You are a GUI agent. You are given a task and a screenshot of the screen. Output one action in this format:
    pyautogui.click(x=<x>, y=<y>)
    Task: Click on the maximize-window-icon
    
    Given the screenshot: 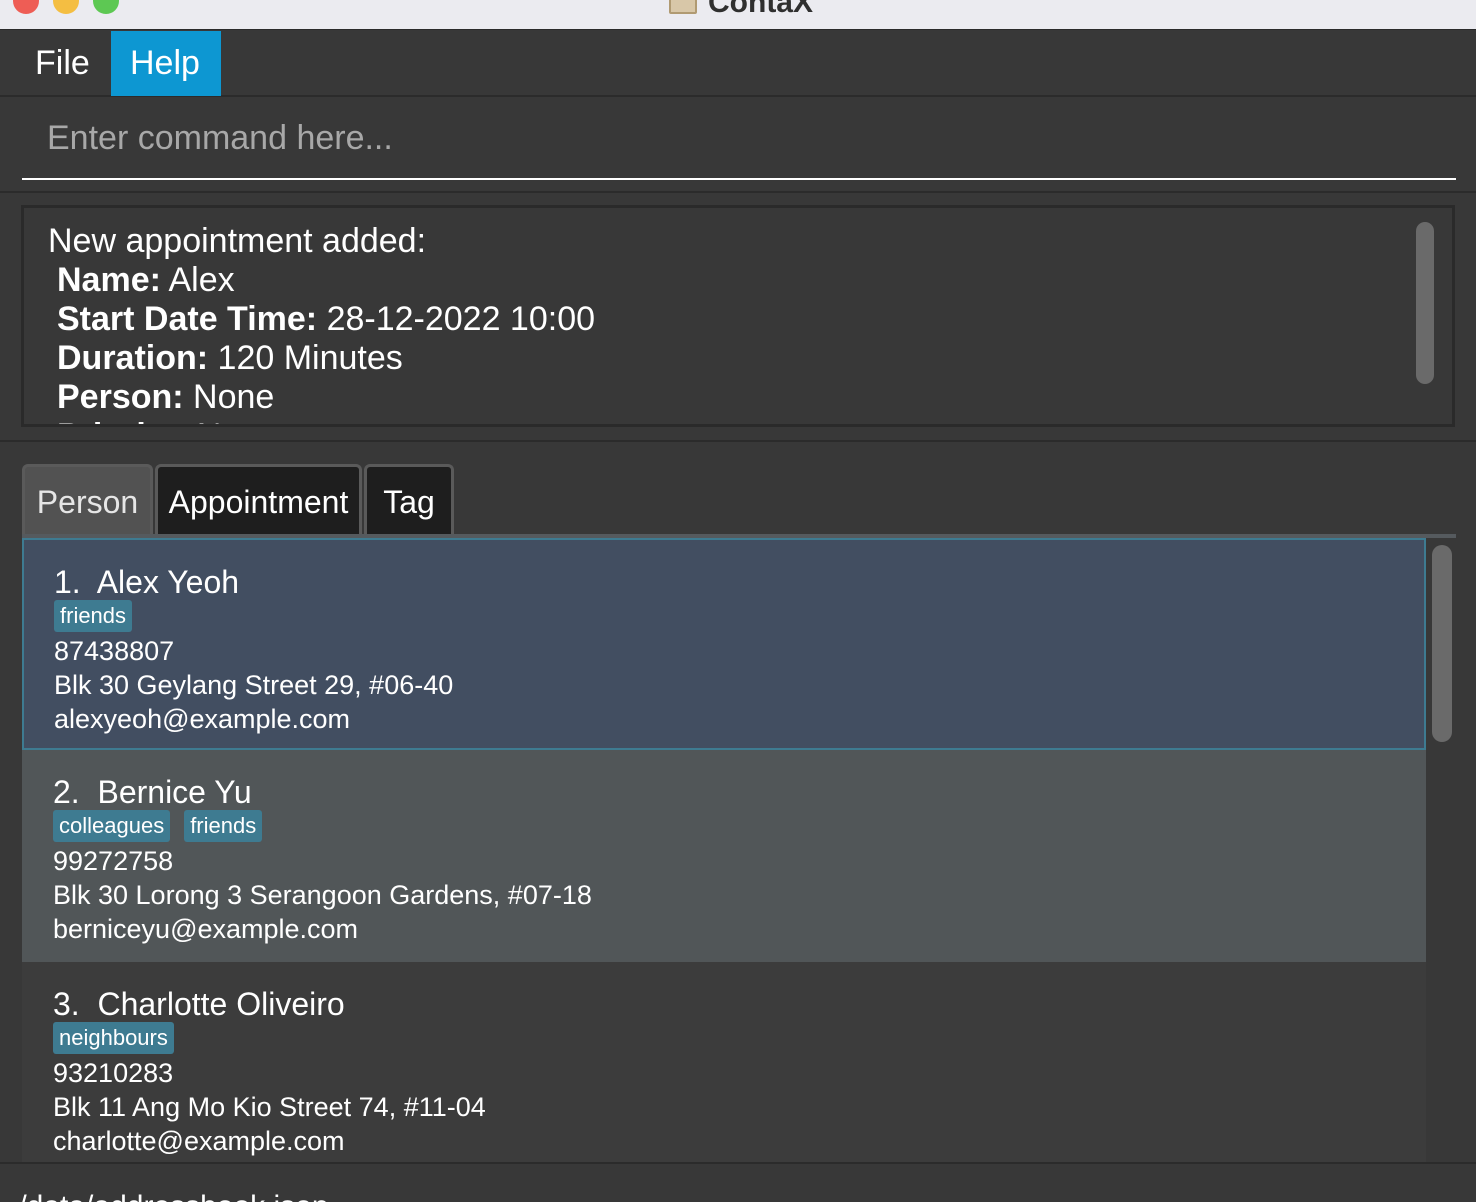 What is the action you would take?
    pyautogui.click(x=106, y=7)
    